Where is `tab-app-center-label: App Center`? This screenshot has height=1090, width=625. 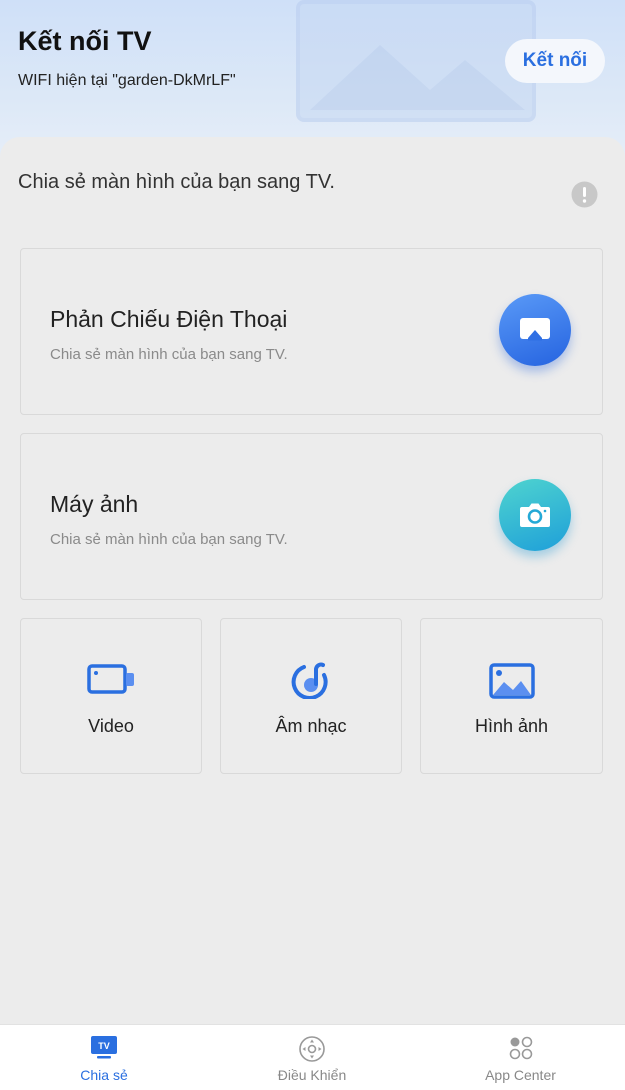
tab-app-center-label: App Center is located at coordinates (520, 1075).